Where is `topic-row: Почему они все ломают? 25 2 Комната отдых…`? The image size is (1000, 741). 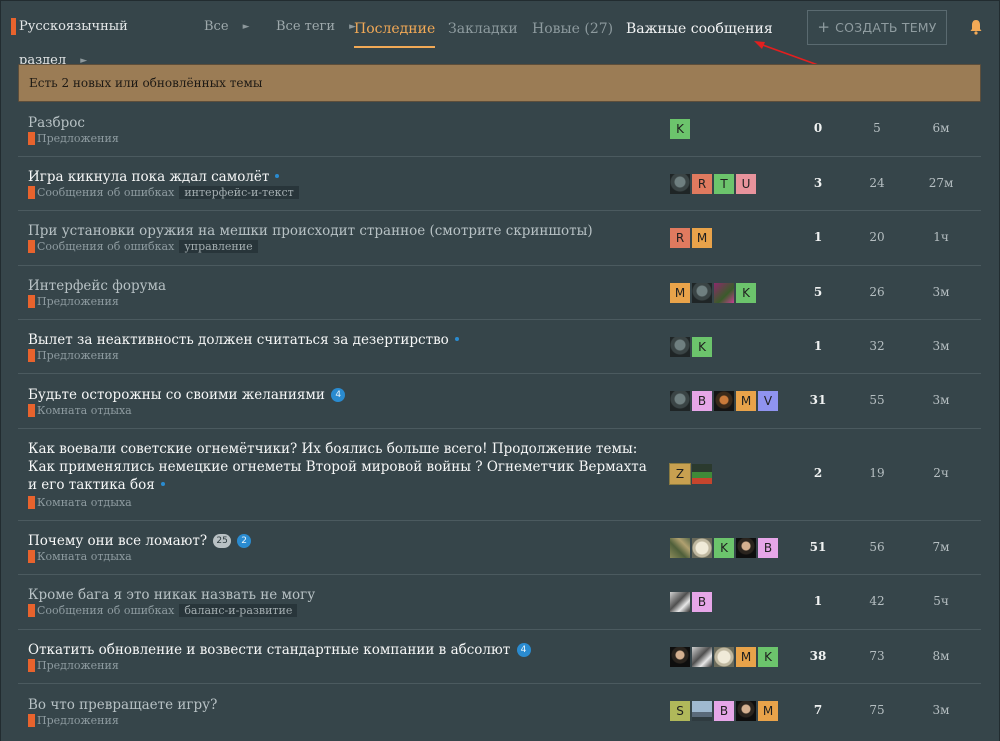
topic-row: Почему они все ломают? 25 2 Комната отдых… is located at coordinates (499, 548).